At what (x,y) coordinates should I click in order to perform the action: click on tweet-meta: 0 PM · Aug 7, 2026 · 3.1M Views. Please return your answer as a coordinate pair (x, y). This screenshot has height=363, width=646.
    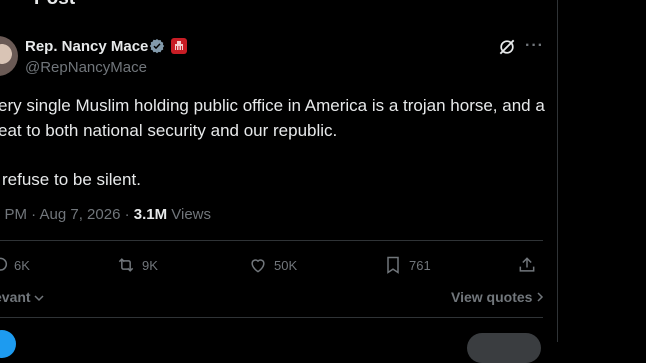
    Looking at the image, I should click on (105, 214).